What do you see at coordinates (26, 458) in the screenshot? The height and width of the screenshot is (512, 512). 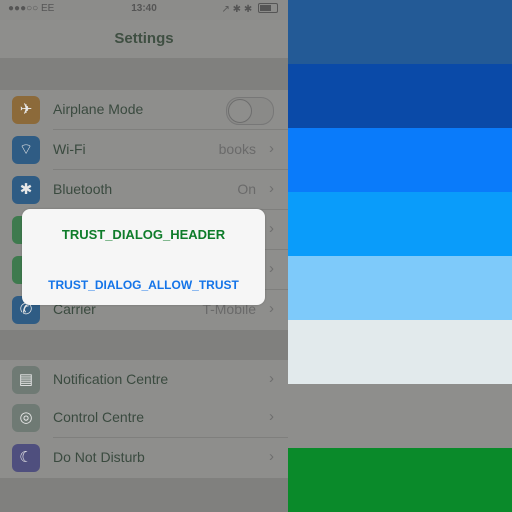 I see `moon-icon: ☾` at bounding box center [26, 458].